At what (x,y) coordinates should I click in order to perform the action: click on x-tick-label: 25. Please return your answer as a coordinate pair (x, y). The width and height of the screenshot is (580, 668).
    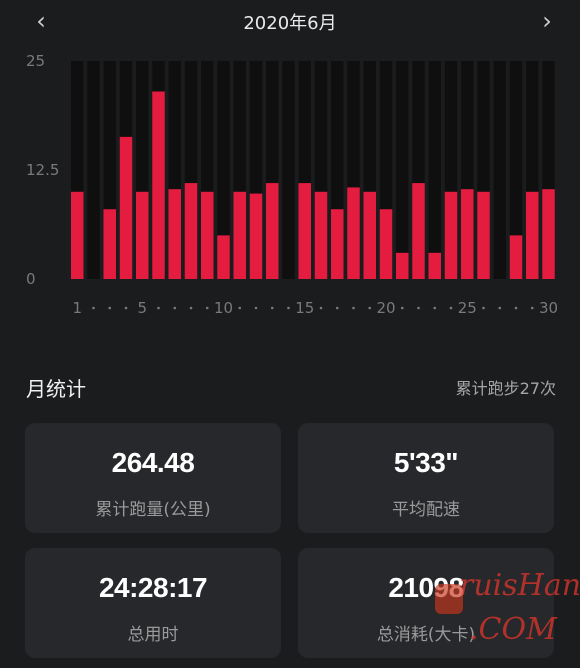
    Looking at the image, I should click on (467, 308).